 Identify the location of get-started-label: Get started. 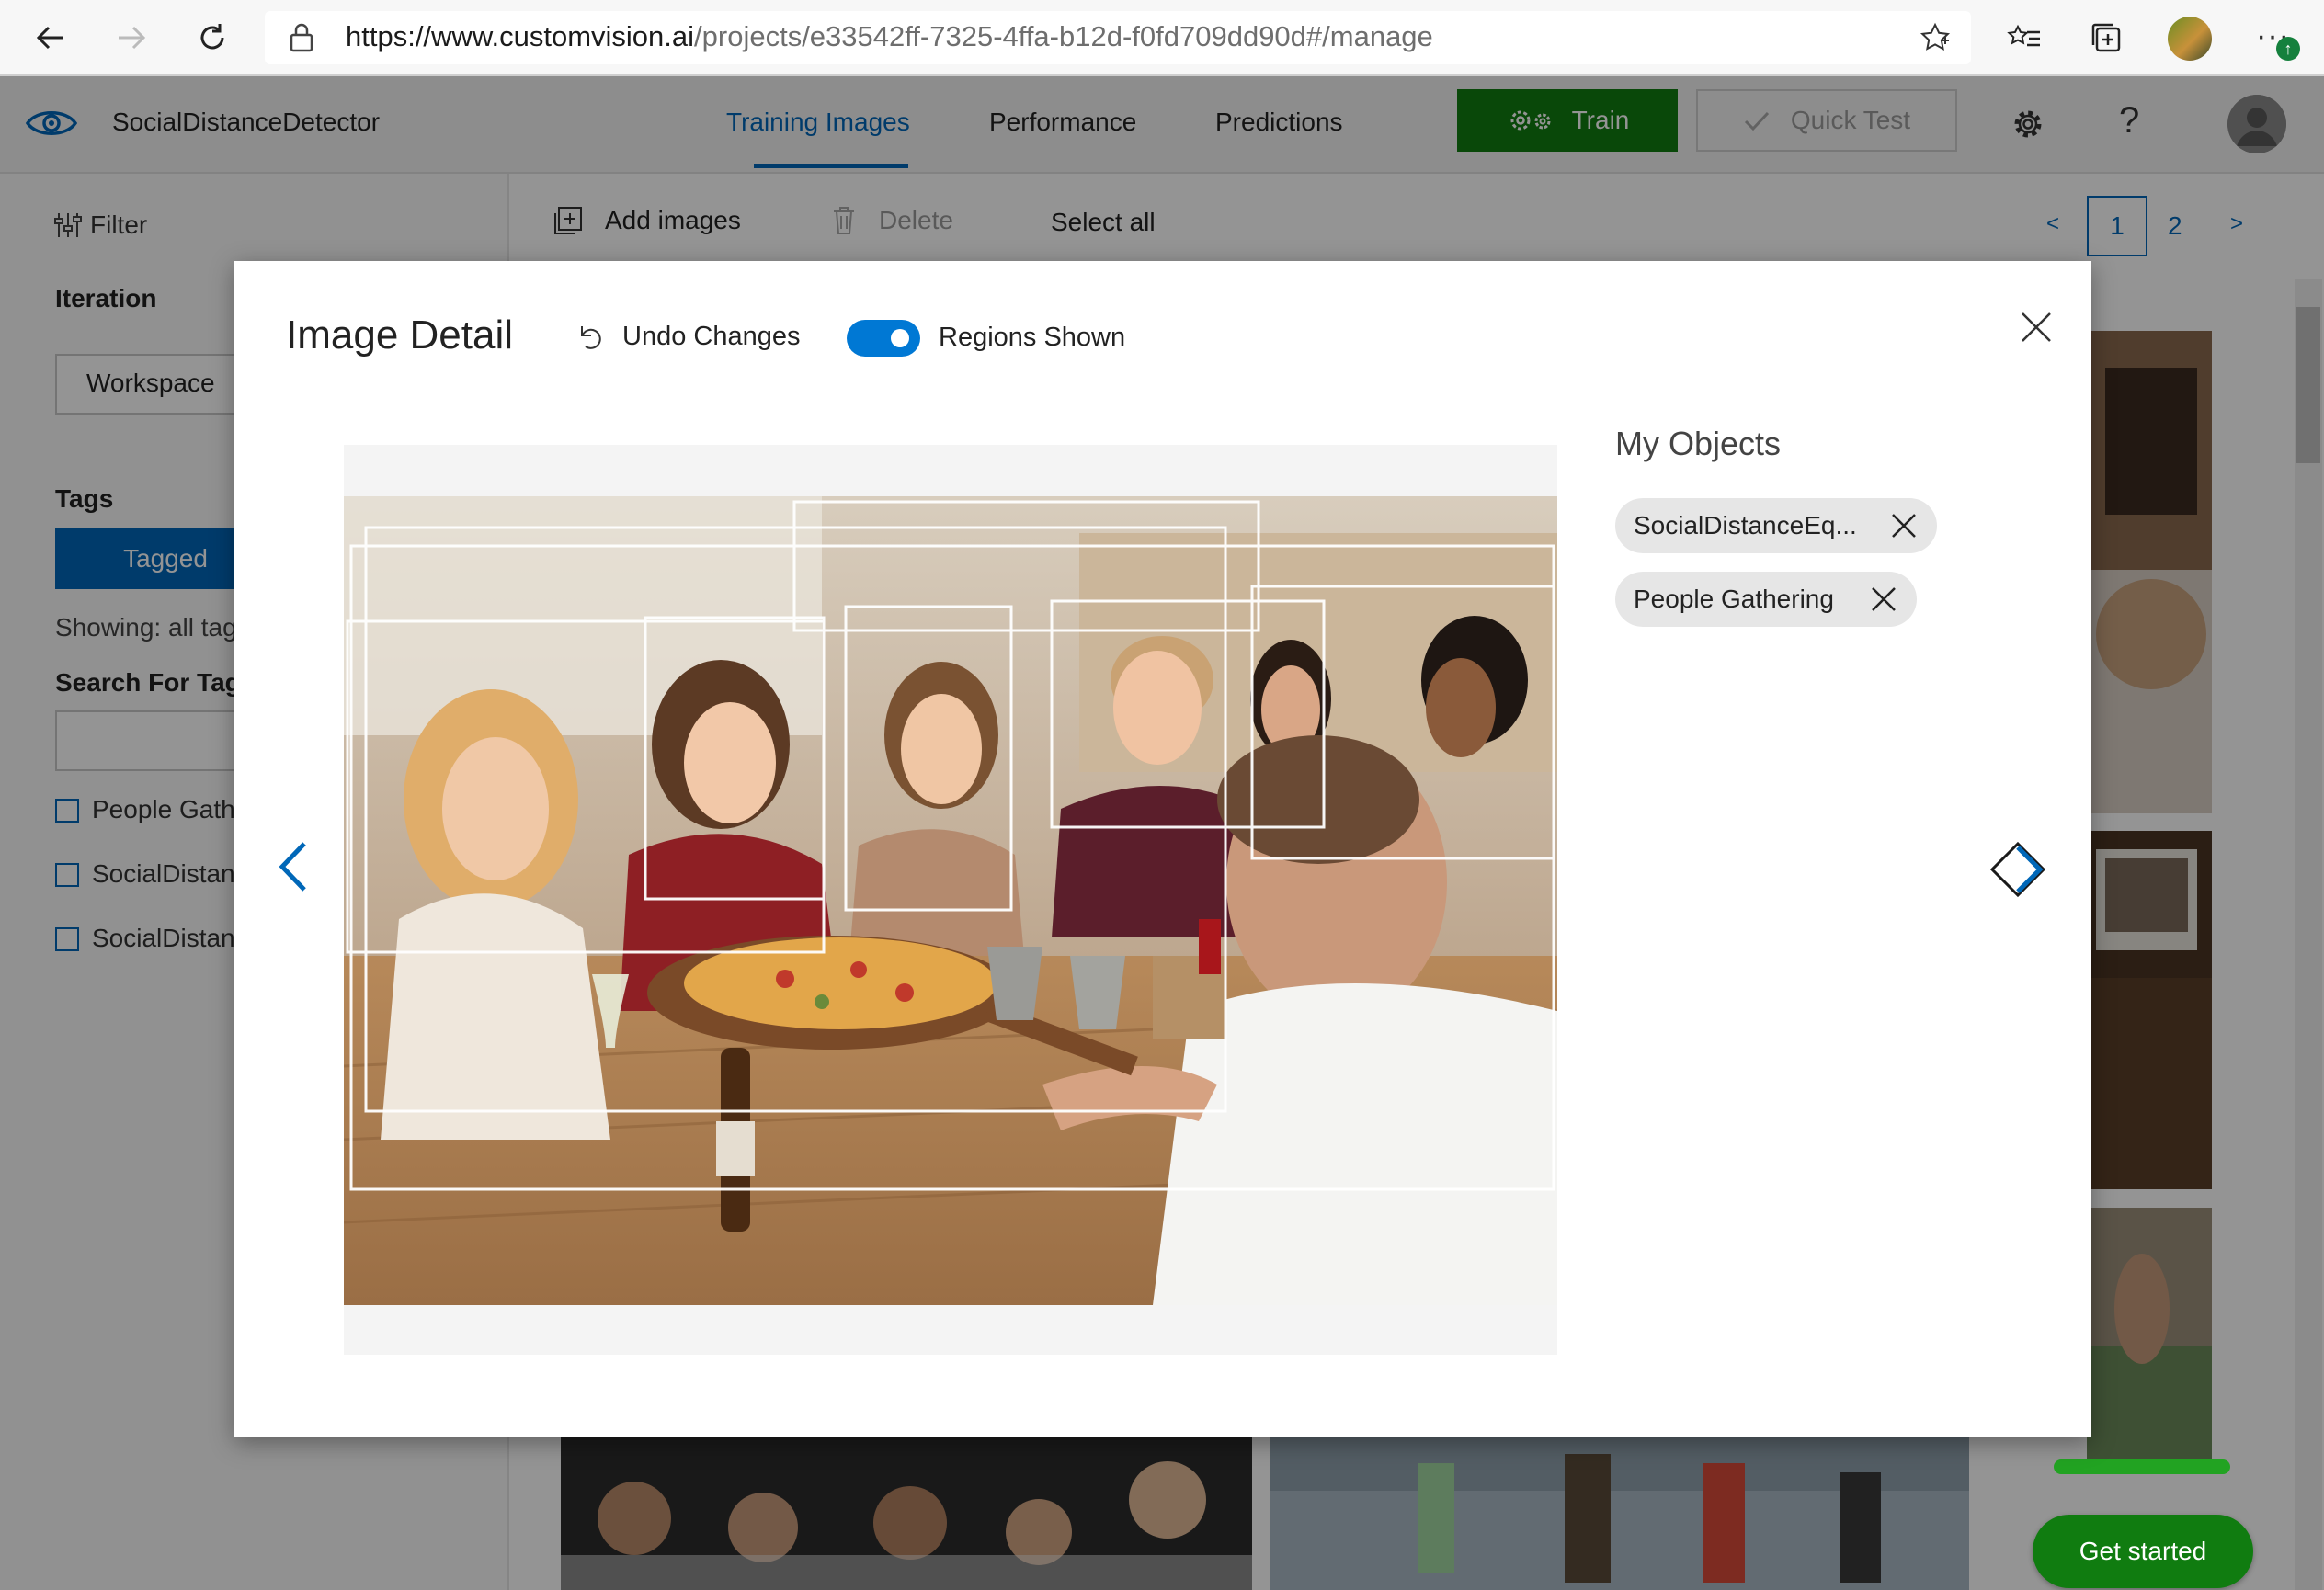
(2143, 1551).